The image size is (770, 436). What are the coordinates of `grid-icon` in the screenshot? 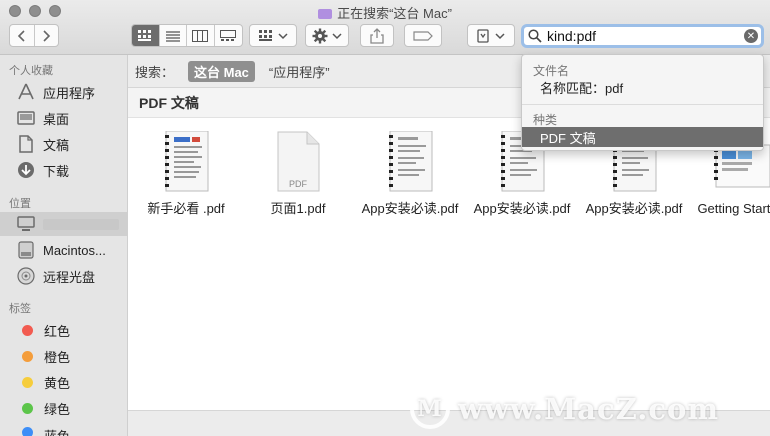 It's located at (145, 35).